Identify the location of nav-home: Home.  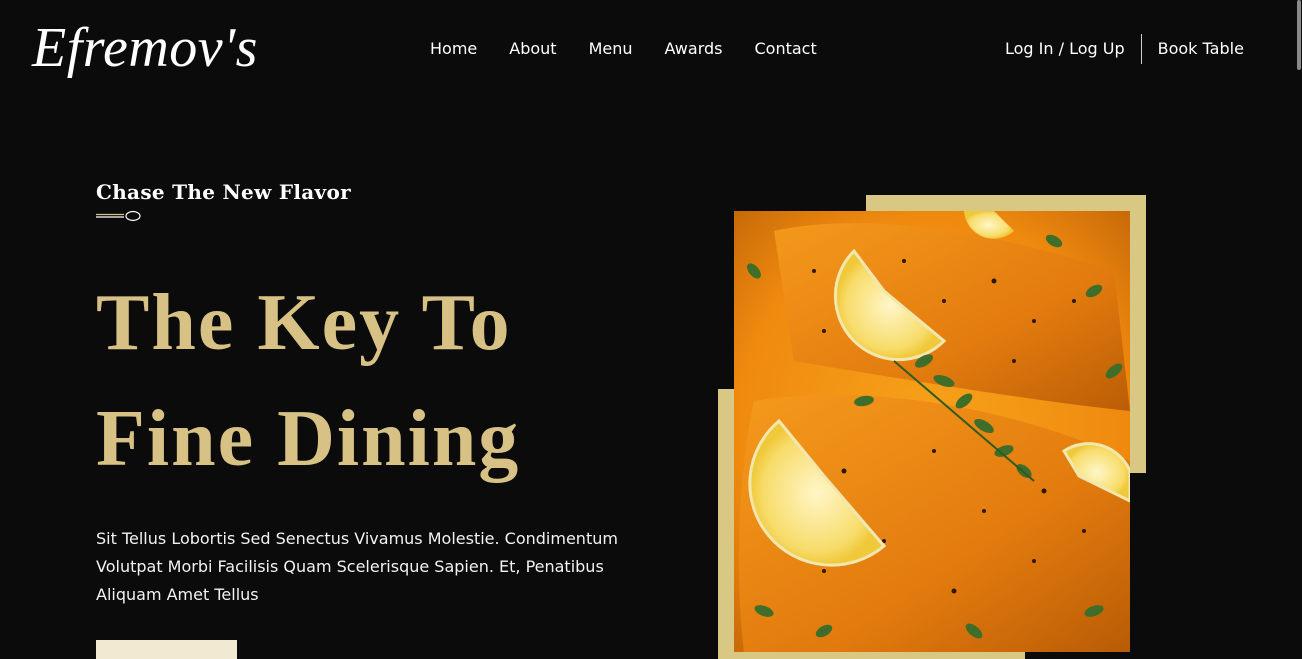
(453, 49).